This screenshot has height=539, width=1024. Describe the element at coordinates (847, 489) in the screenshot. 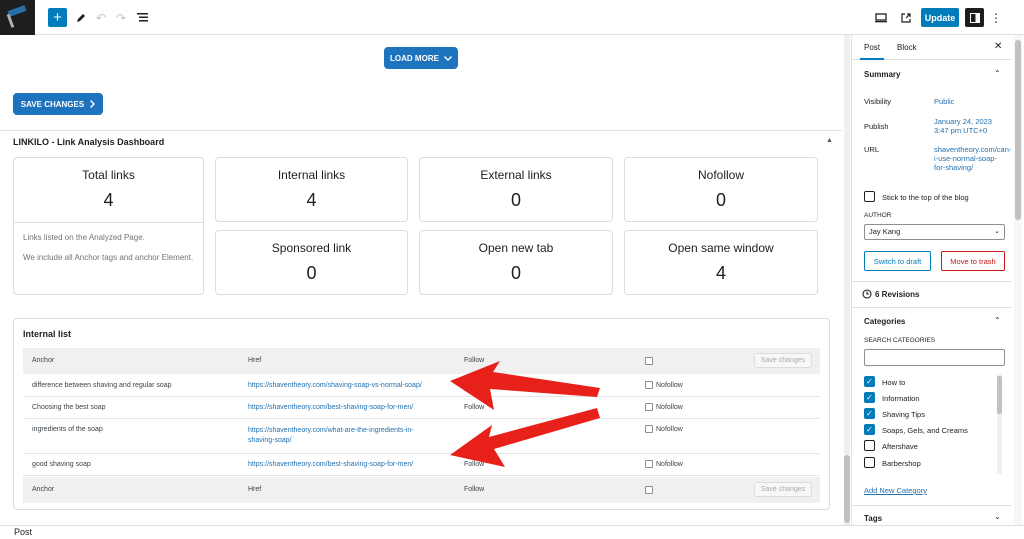

I see `canvas-scrollbar-thumb` at that location.